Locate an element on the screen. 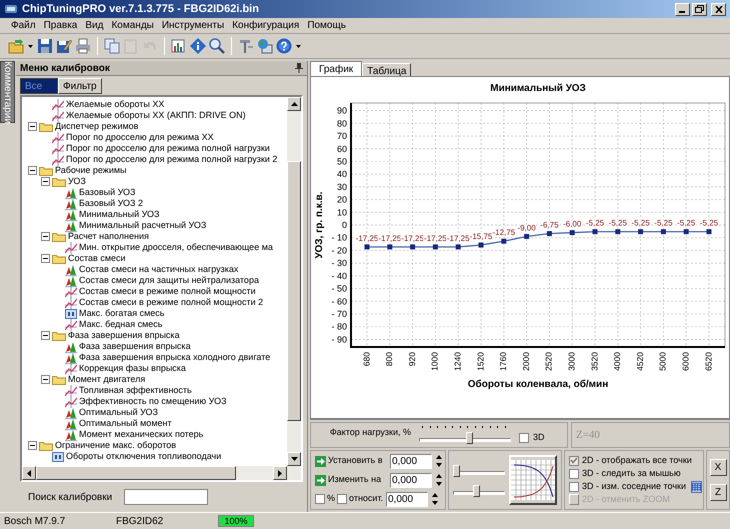  axis-label: 40 is located at coordinates (341, 174).